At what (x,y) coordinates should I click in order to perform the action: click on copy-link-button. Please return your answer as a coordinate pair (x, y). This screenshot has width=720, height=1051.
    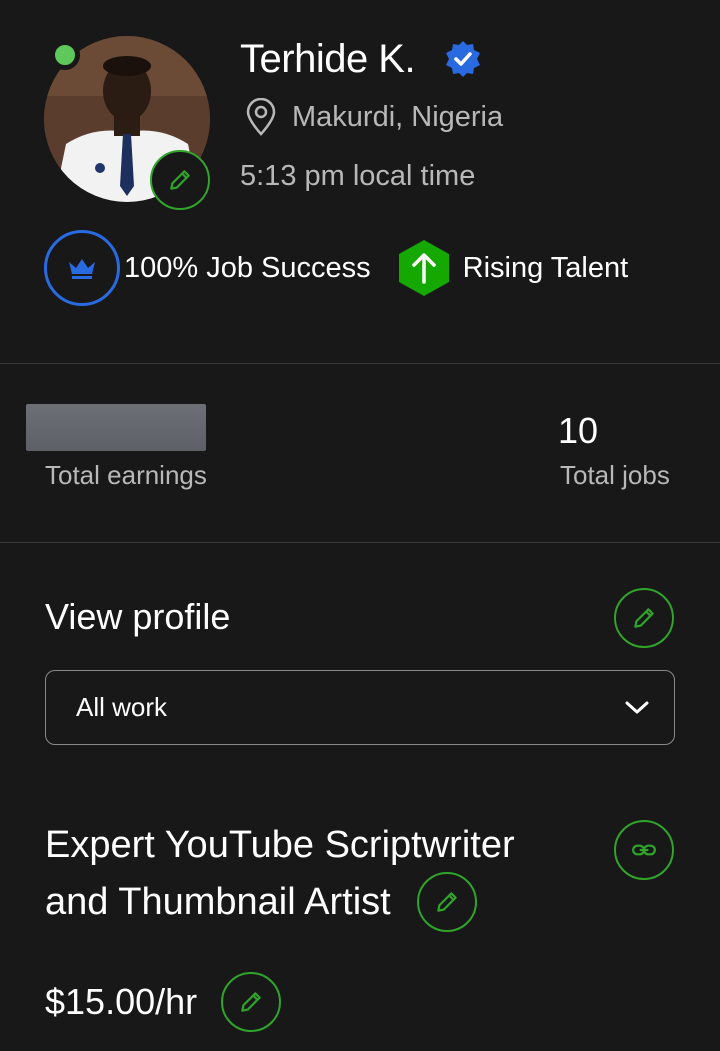
    Looking at the image, I should click on (644, 850).